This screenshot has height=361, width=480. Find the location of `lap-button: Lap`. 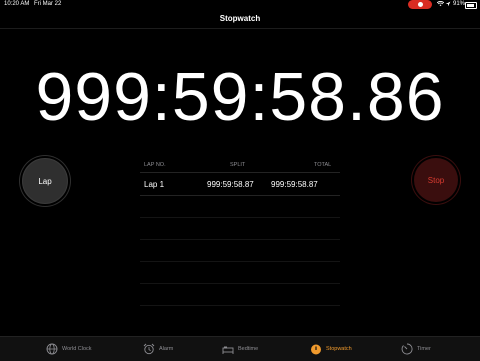

lap-button: Lap is located at coordinates (45, 181).